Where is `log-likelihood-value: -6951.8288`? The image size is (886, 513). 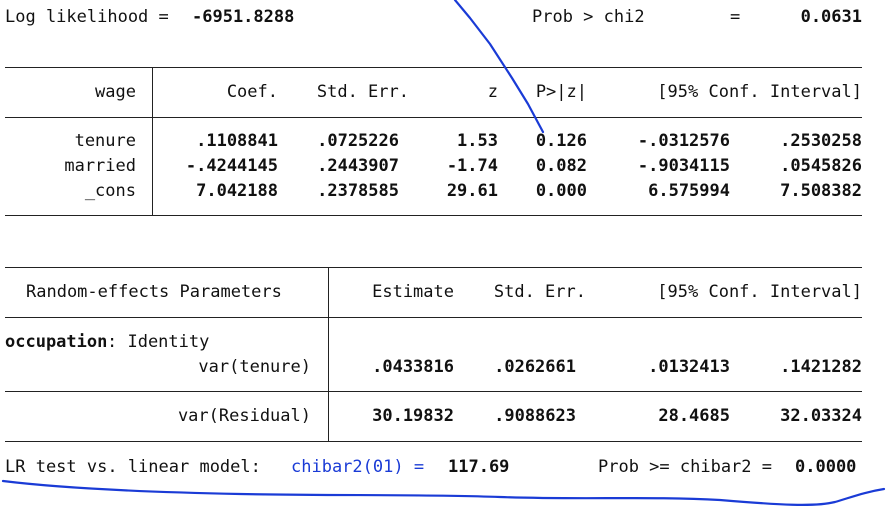
log-likelihood-value: -6951.8288 is located at coordinates (243, 17).